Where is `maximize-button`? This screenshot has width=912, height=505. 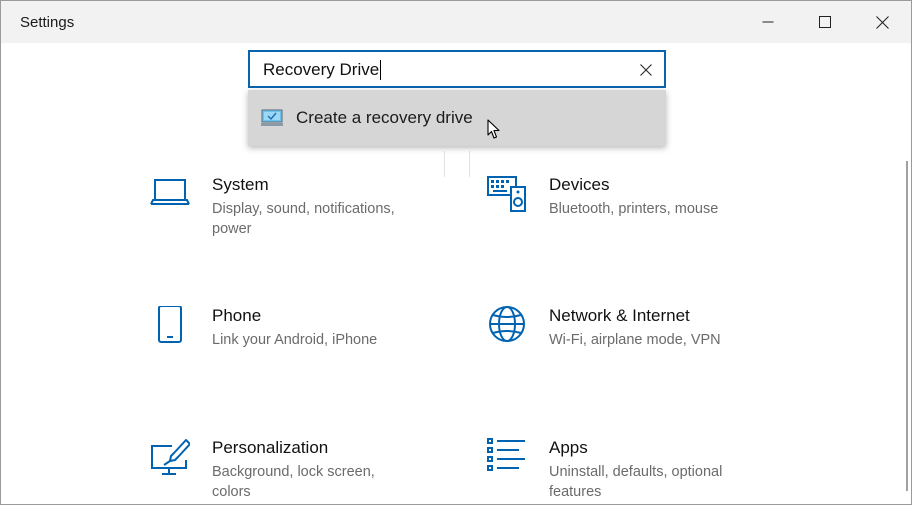
maximize-button is located at coordinates (825, 22).